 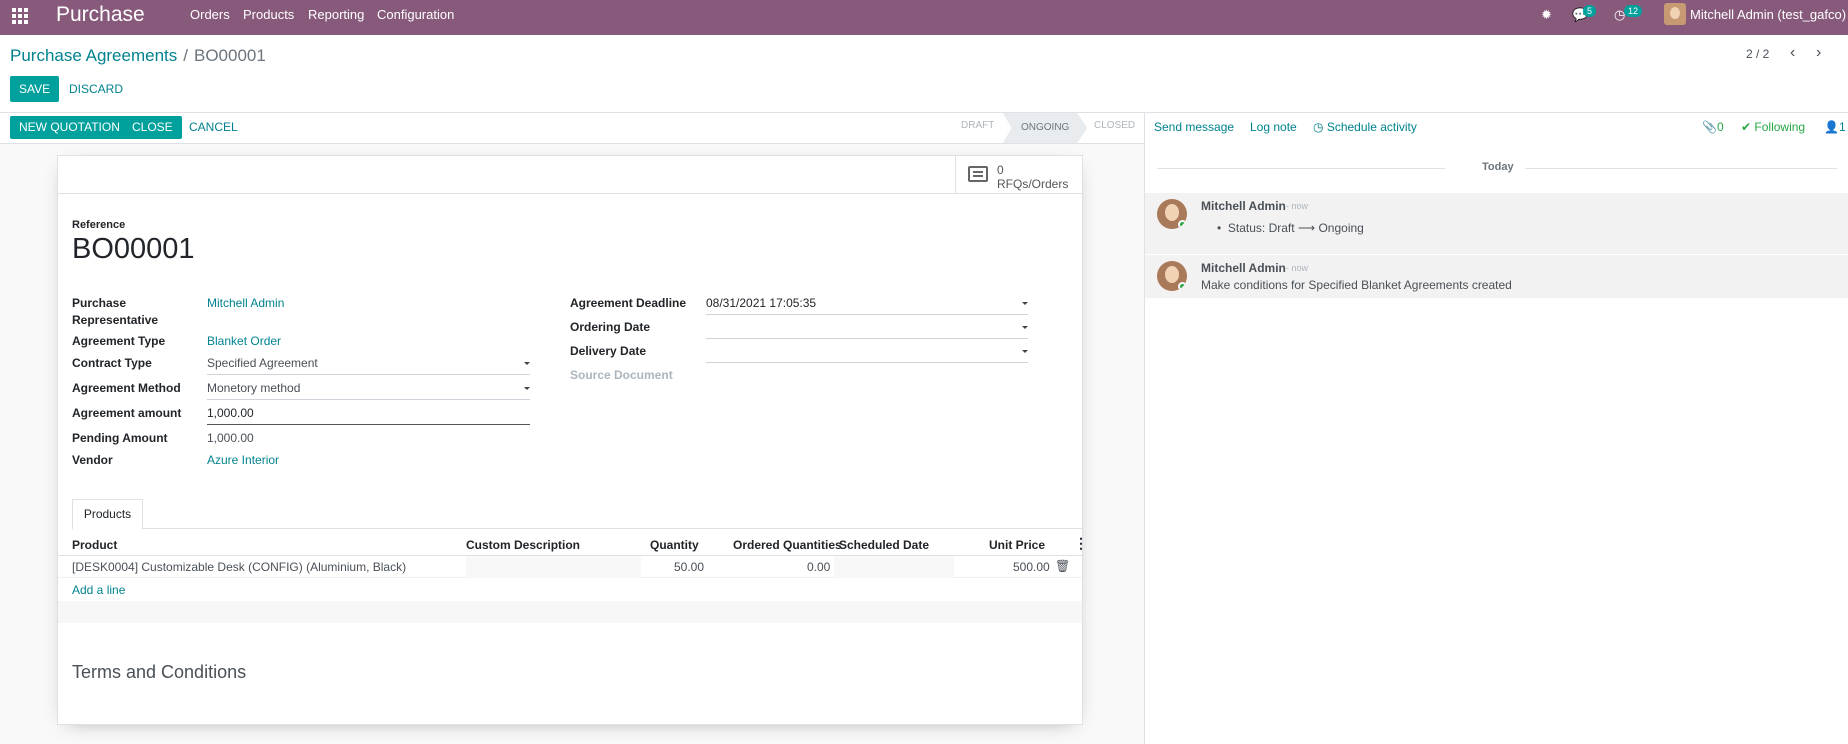 I want to click on stage-draft: DRAFT, so click(x=977, y=125).